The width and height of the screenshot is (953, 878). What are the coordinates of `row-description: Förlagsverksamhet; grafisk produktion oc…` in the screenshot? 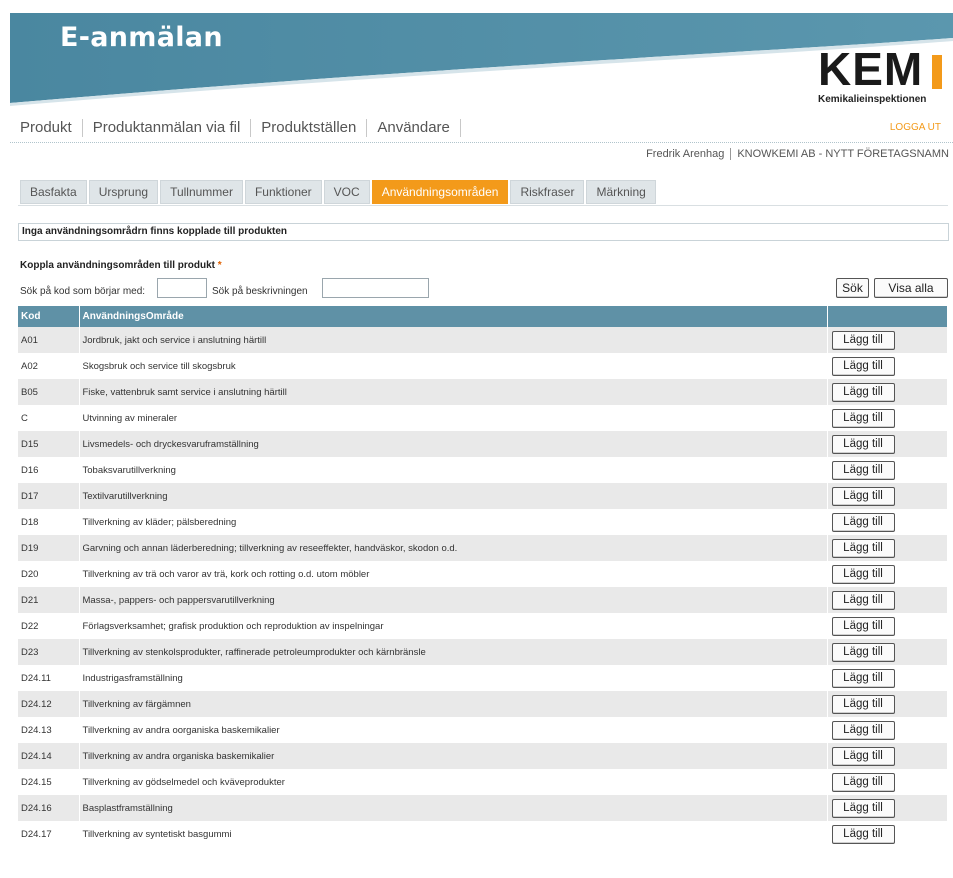 It's located at (453, 626).